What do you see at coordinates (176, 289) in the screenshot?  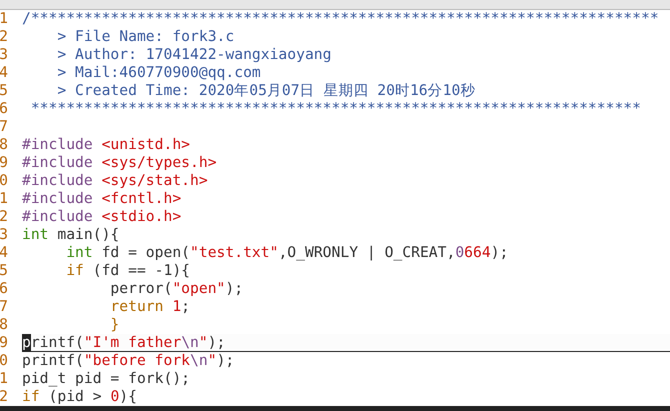 I see `code-line: perror("open");` at bounding box center [176, 289].